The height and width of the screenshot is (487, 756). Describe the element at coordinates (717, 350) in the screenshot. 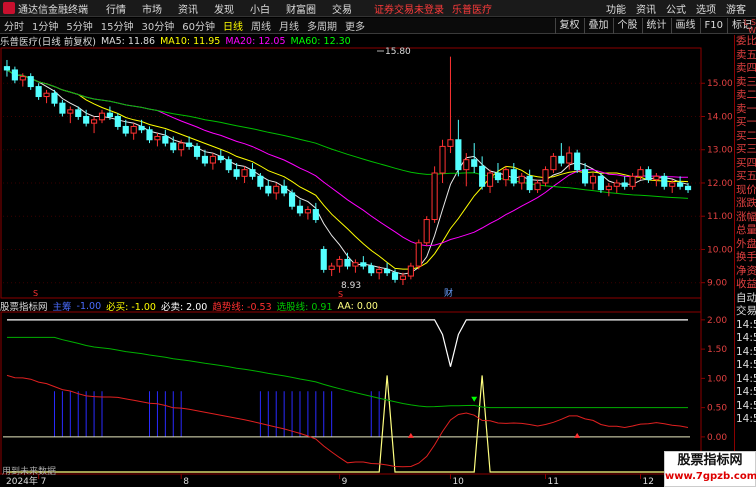

I see `indicator-tick-label: 1.50` at that location.